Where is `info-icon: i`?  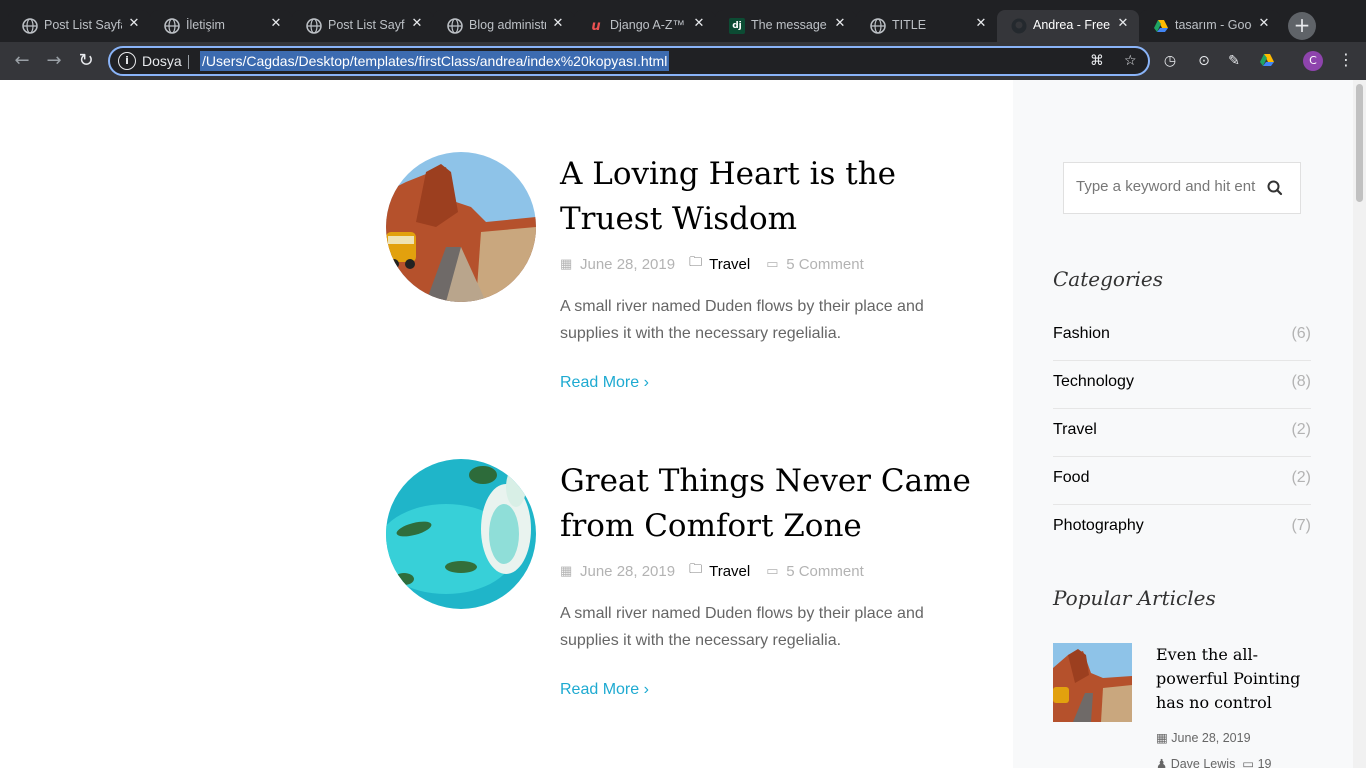 info-icon: i is located at coordinates (127, 61).